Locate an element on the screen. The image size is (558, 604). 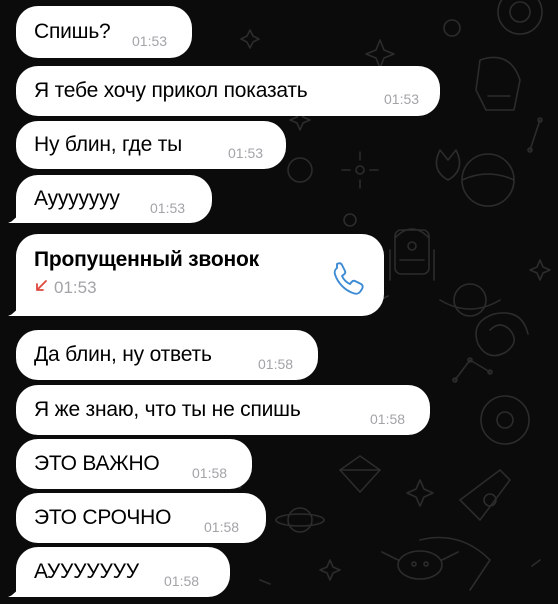
message-text: ЭТО СРОЧНО is located at coordinates (103, 517).